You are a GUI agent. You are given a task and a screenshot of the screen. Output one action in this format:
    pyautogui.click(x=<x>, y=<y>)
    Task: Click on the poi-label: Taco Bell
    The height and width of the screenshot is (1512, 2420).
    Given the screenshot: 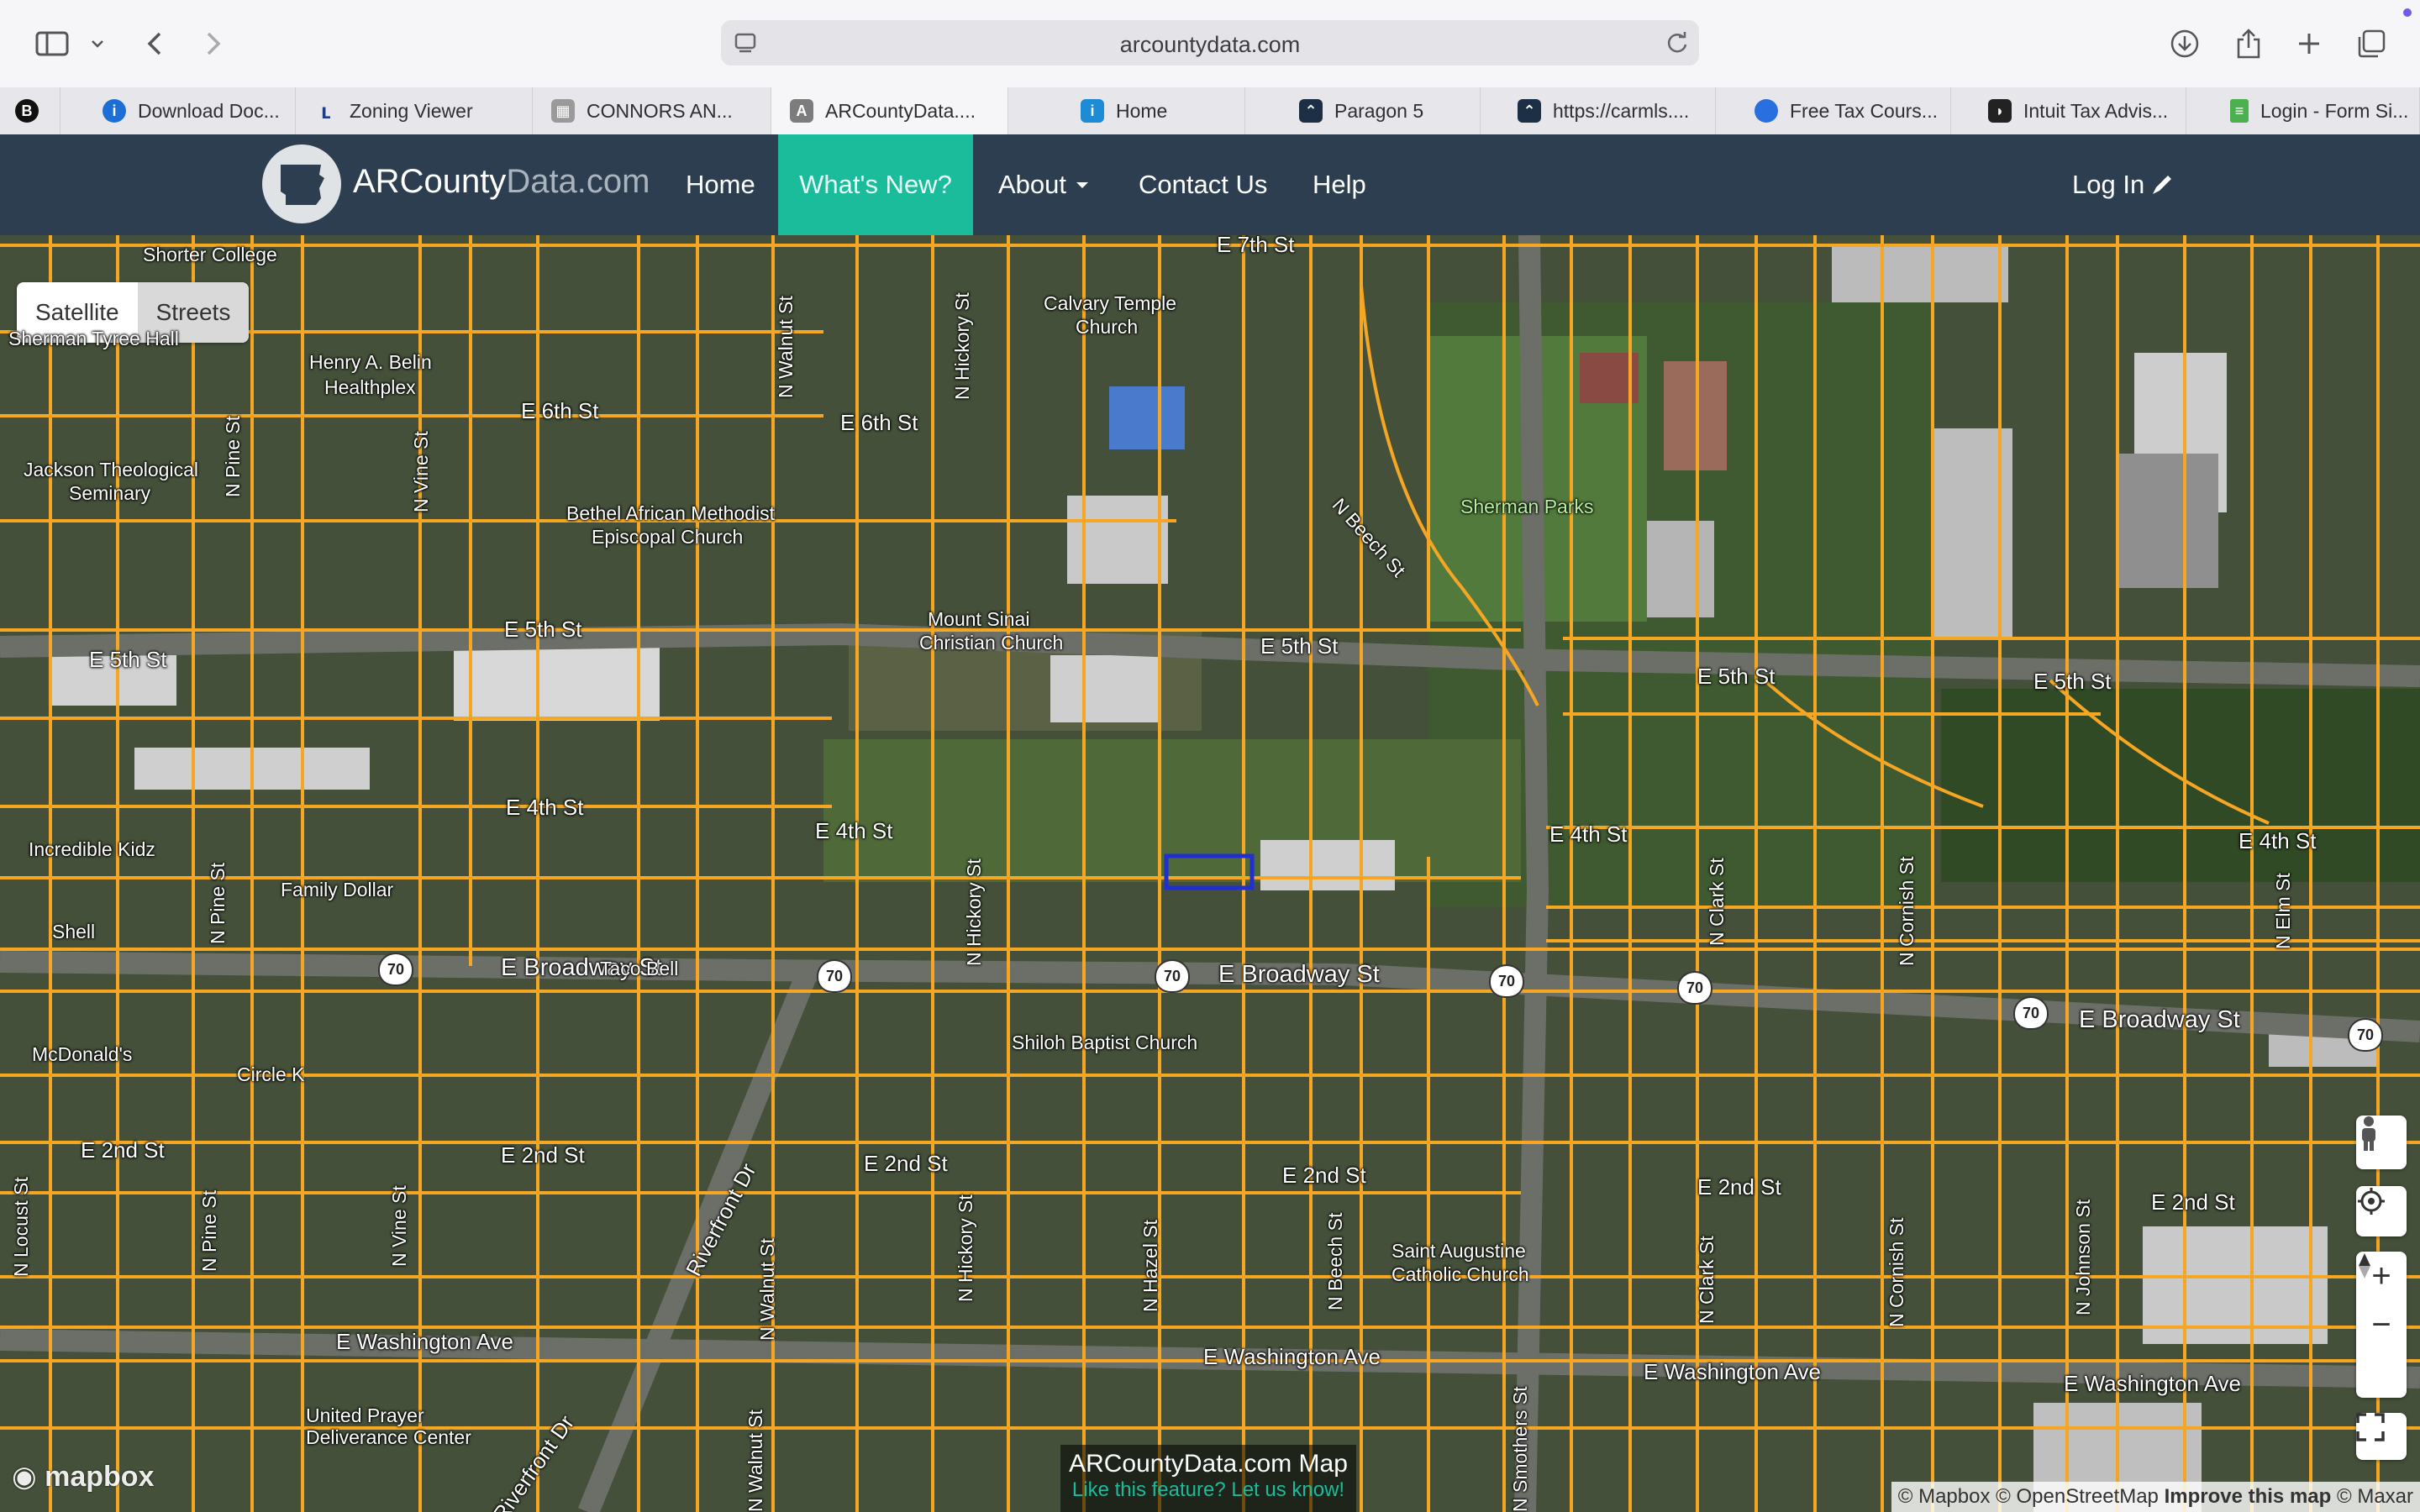 What is the action you would take?
    pyautogui.click(x=639, y=968)
    